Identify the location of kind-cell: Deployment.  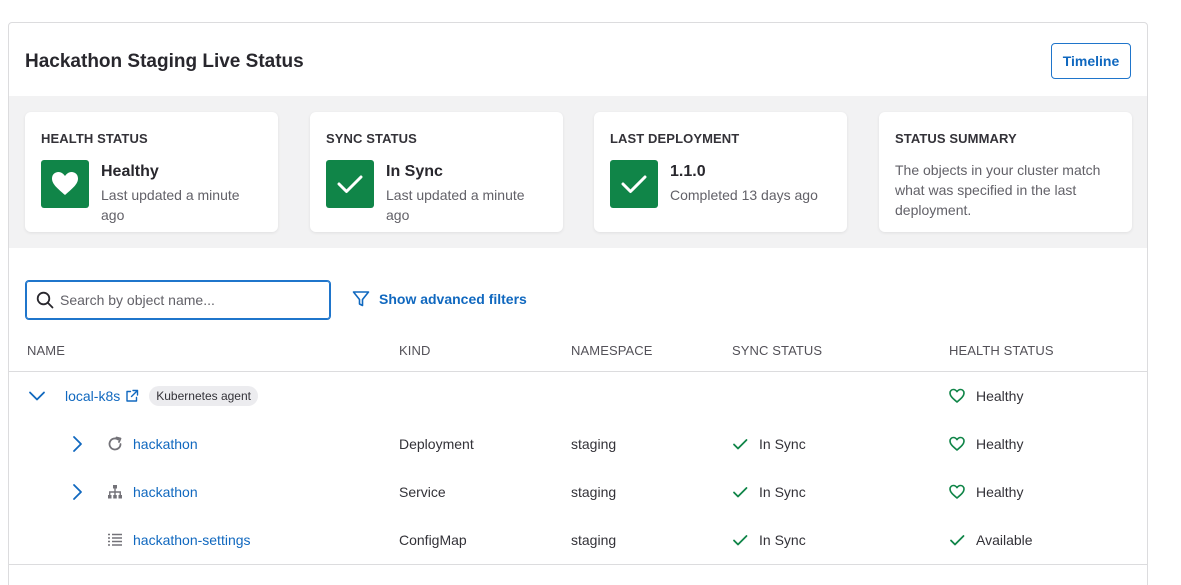
(436, 444).